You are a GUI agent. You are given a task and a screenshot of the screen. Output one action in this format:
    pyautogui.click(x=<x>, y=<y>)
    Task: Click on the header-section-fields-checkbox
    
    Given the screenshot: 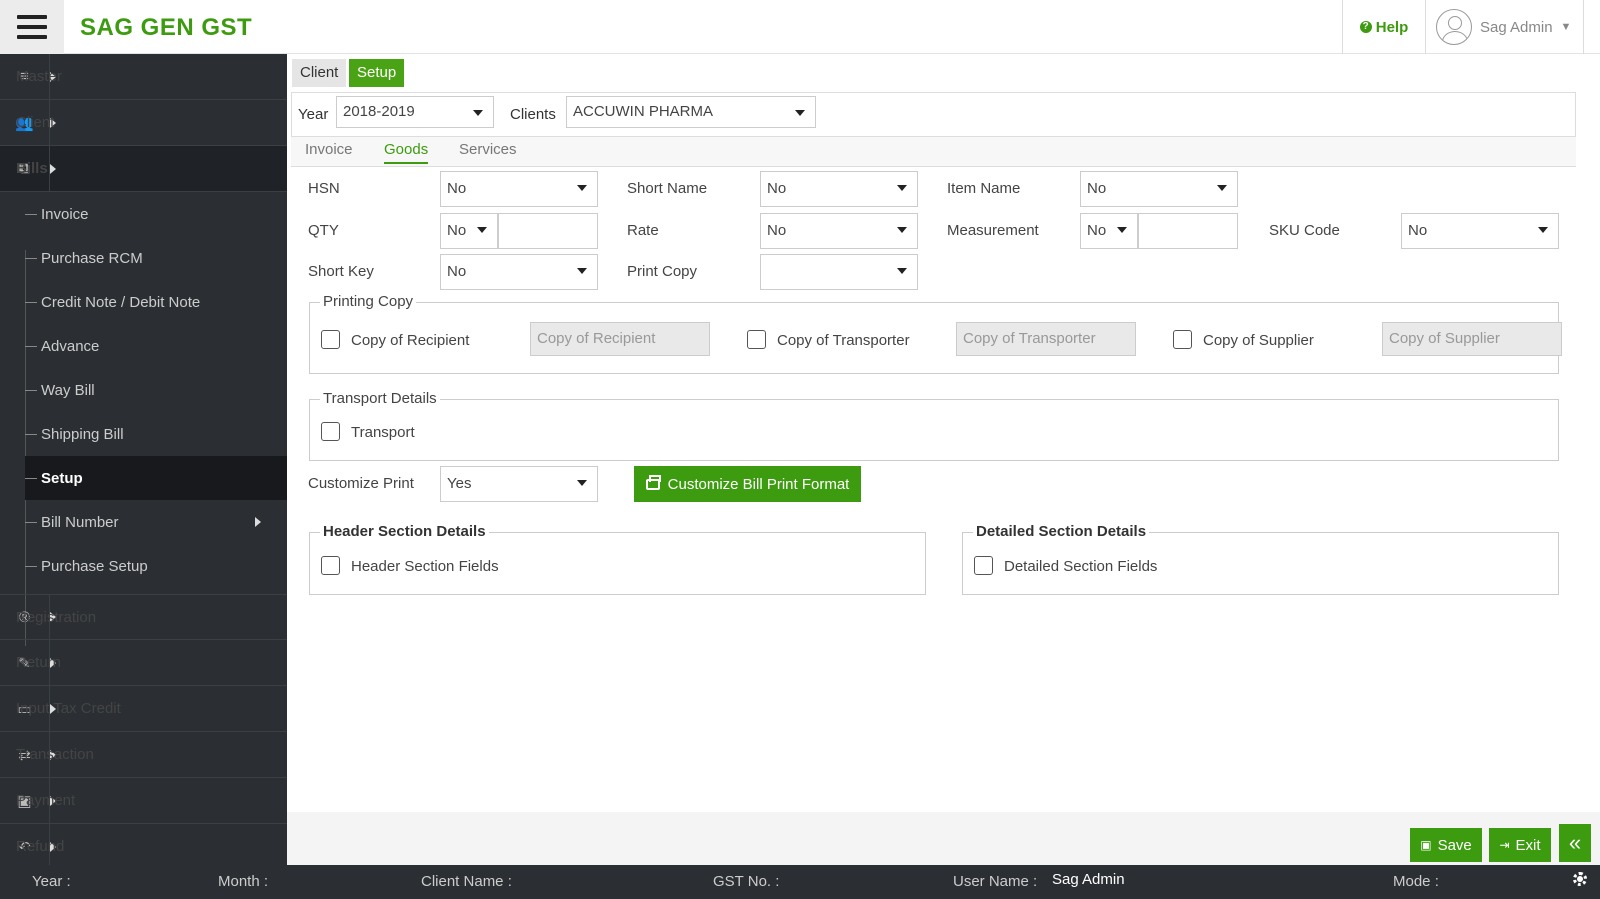 What is the action you would take?
    pyautogui.click(x=330, y=565)
    